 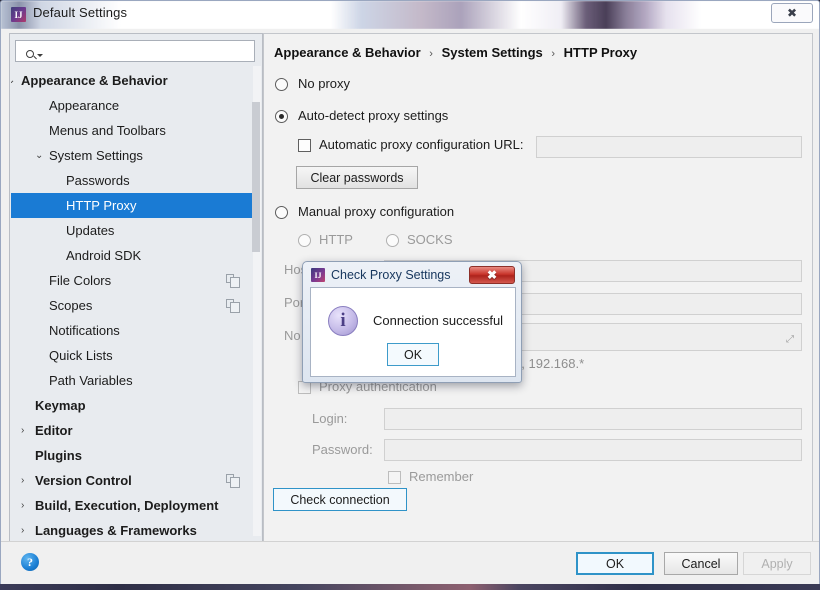 What do you see at coordinates (421, 144) in the screenshot?
I see `label-auto-config-url: Automatic proxy configuration URL:` at bounding box center [421, 144].